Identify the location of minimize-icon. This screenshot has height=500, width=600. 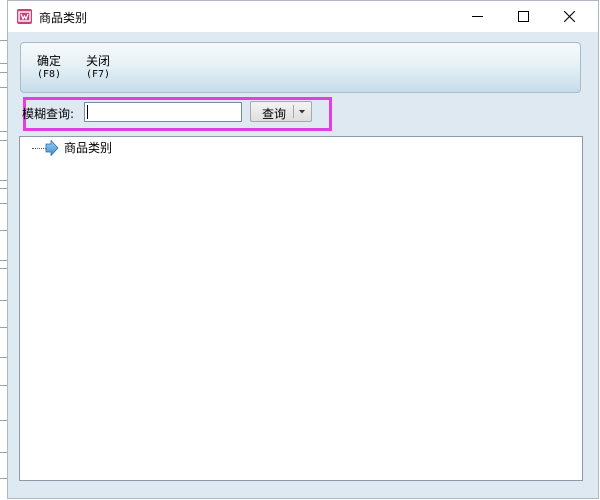
(477, 16).